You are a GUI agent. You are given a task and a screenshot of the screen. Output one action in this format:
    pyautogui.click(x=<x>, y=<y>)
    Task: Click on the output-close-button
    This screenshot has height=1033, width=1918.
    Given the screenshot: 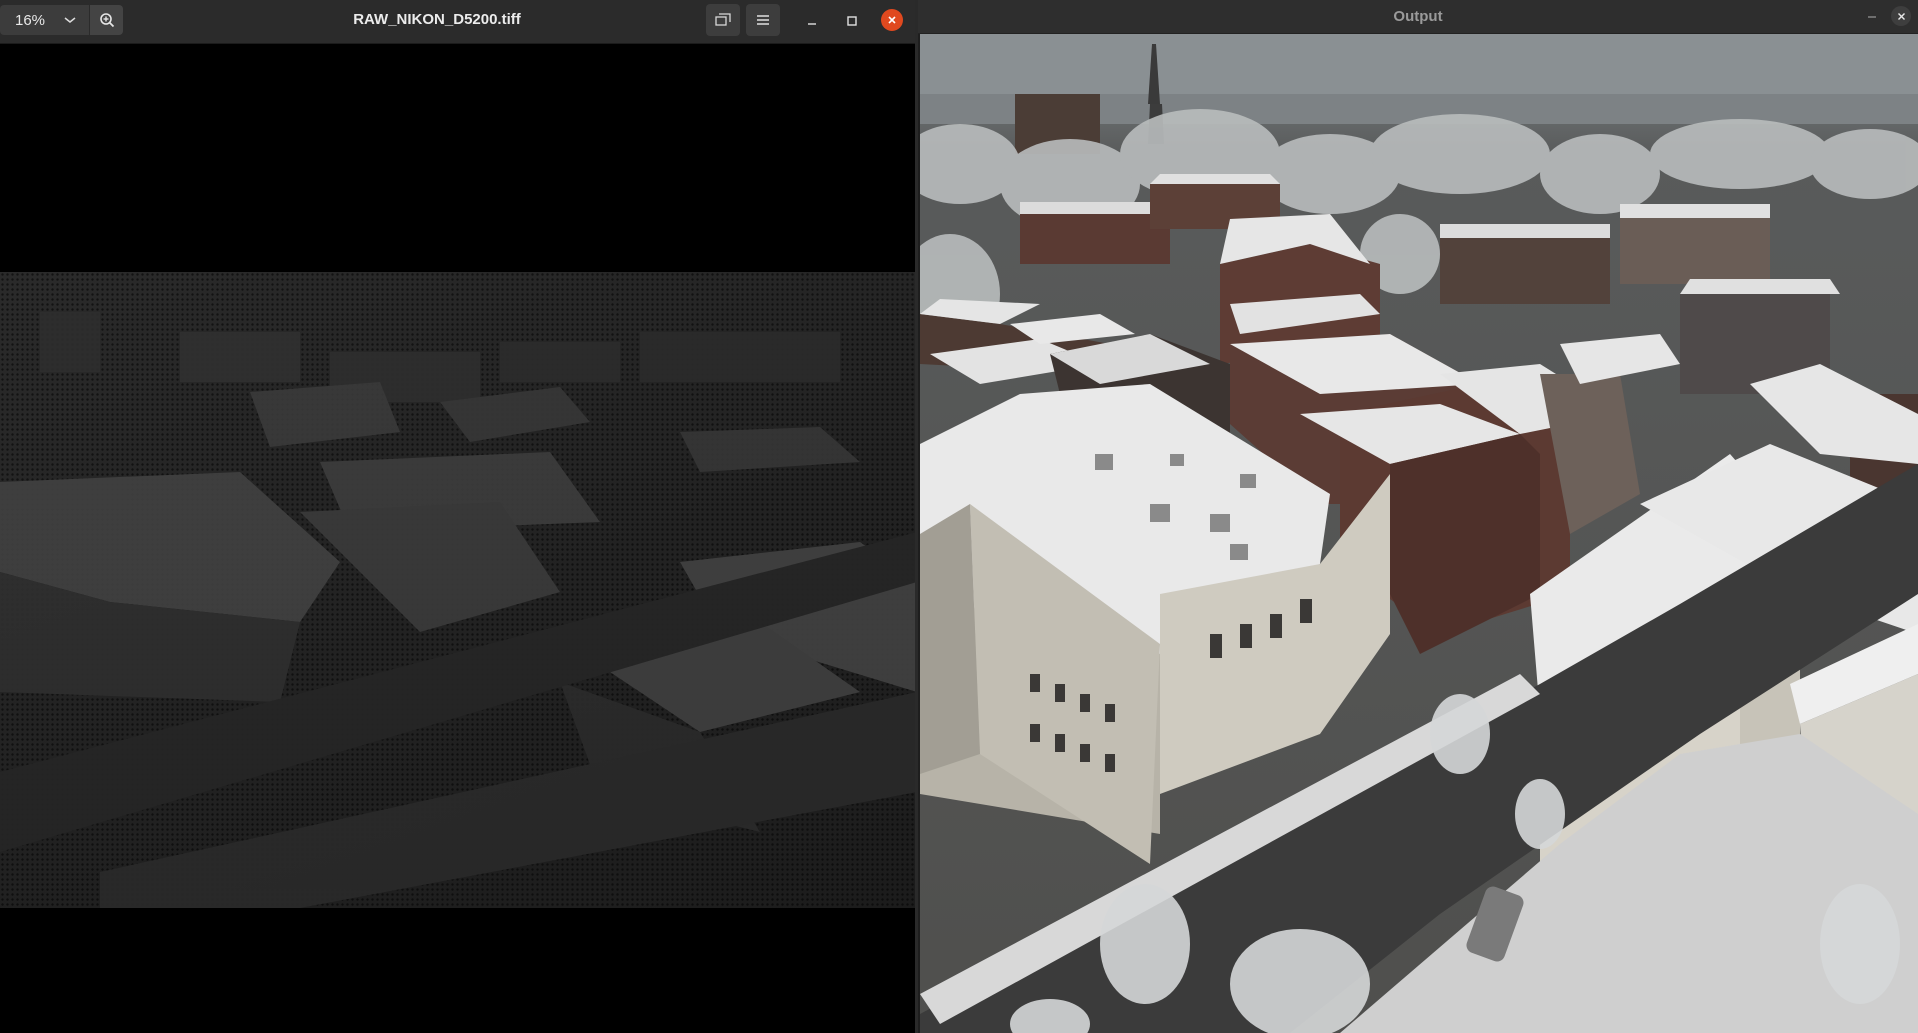 What is the action you would take?
    pyautogui.click(x=1901, y=16)
    